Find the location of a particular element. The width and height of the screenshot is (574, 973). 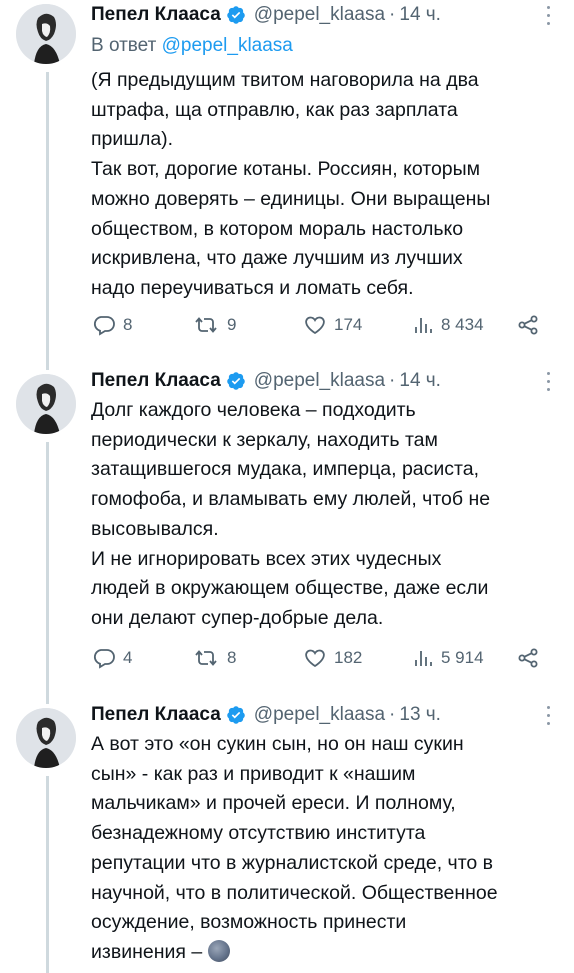

tweet-text-line: затащившегося мудака, имперца, расиста, is located at coordinates (285, 469).